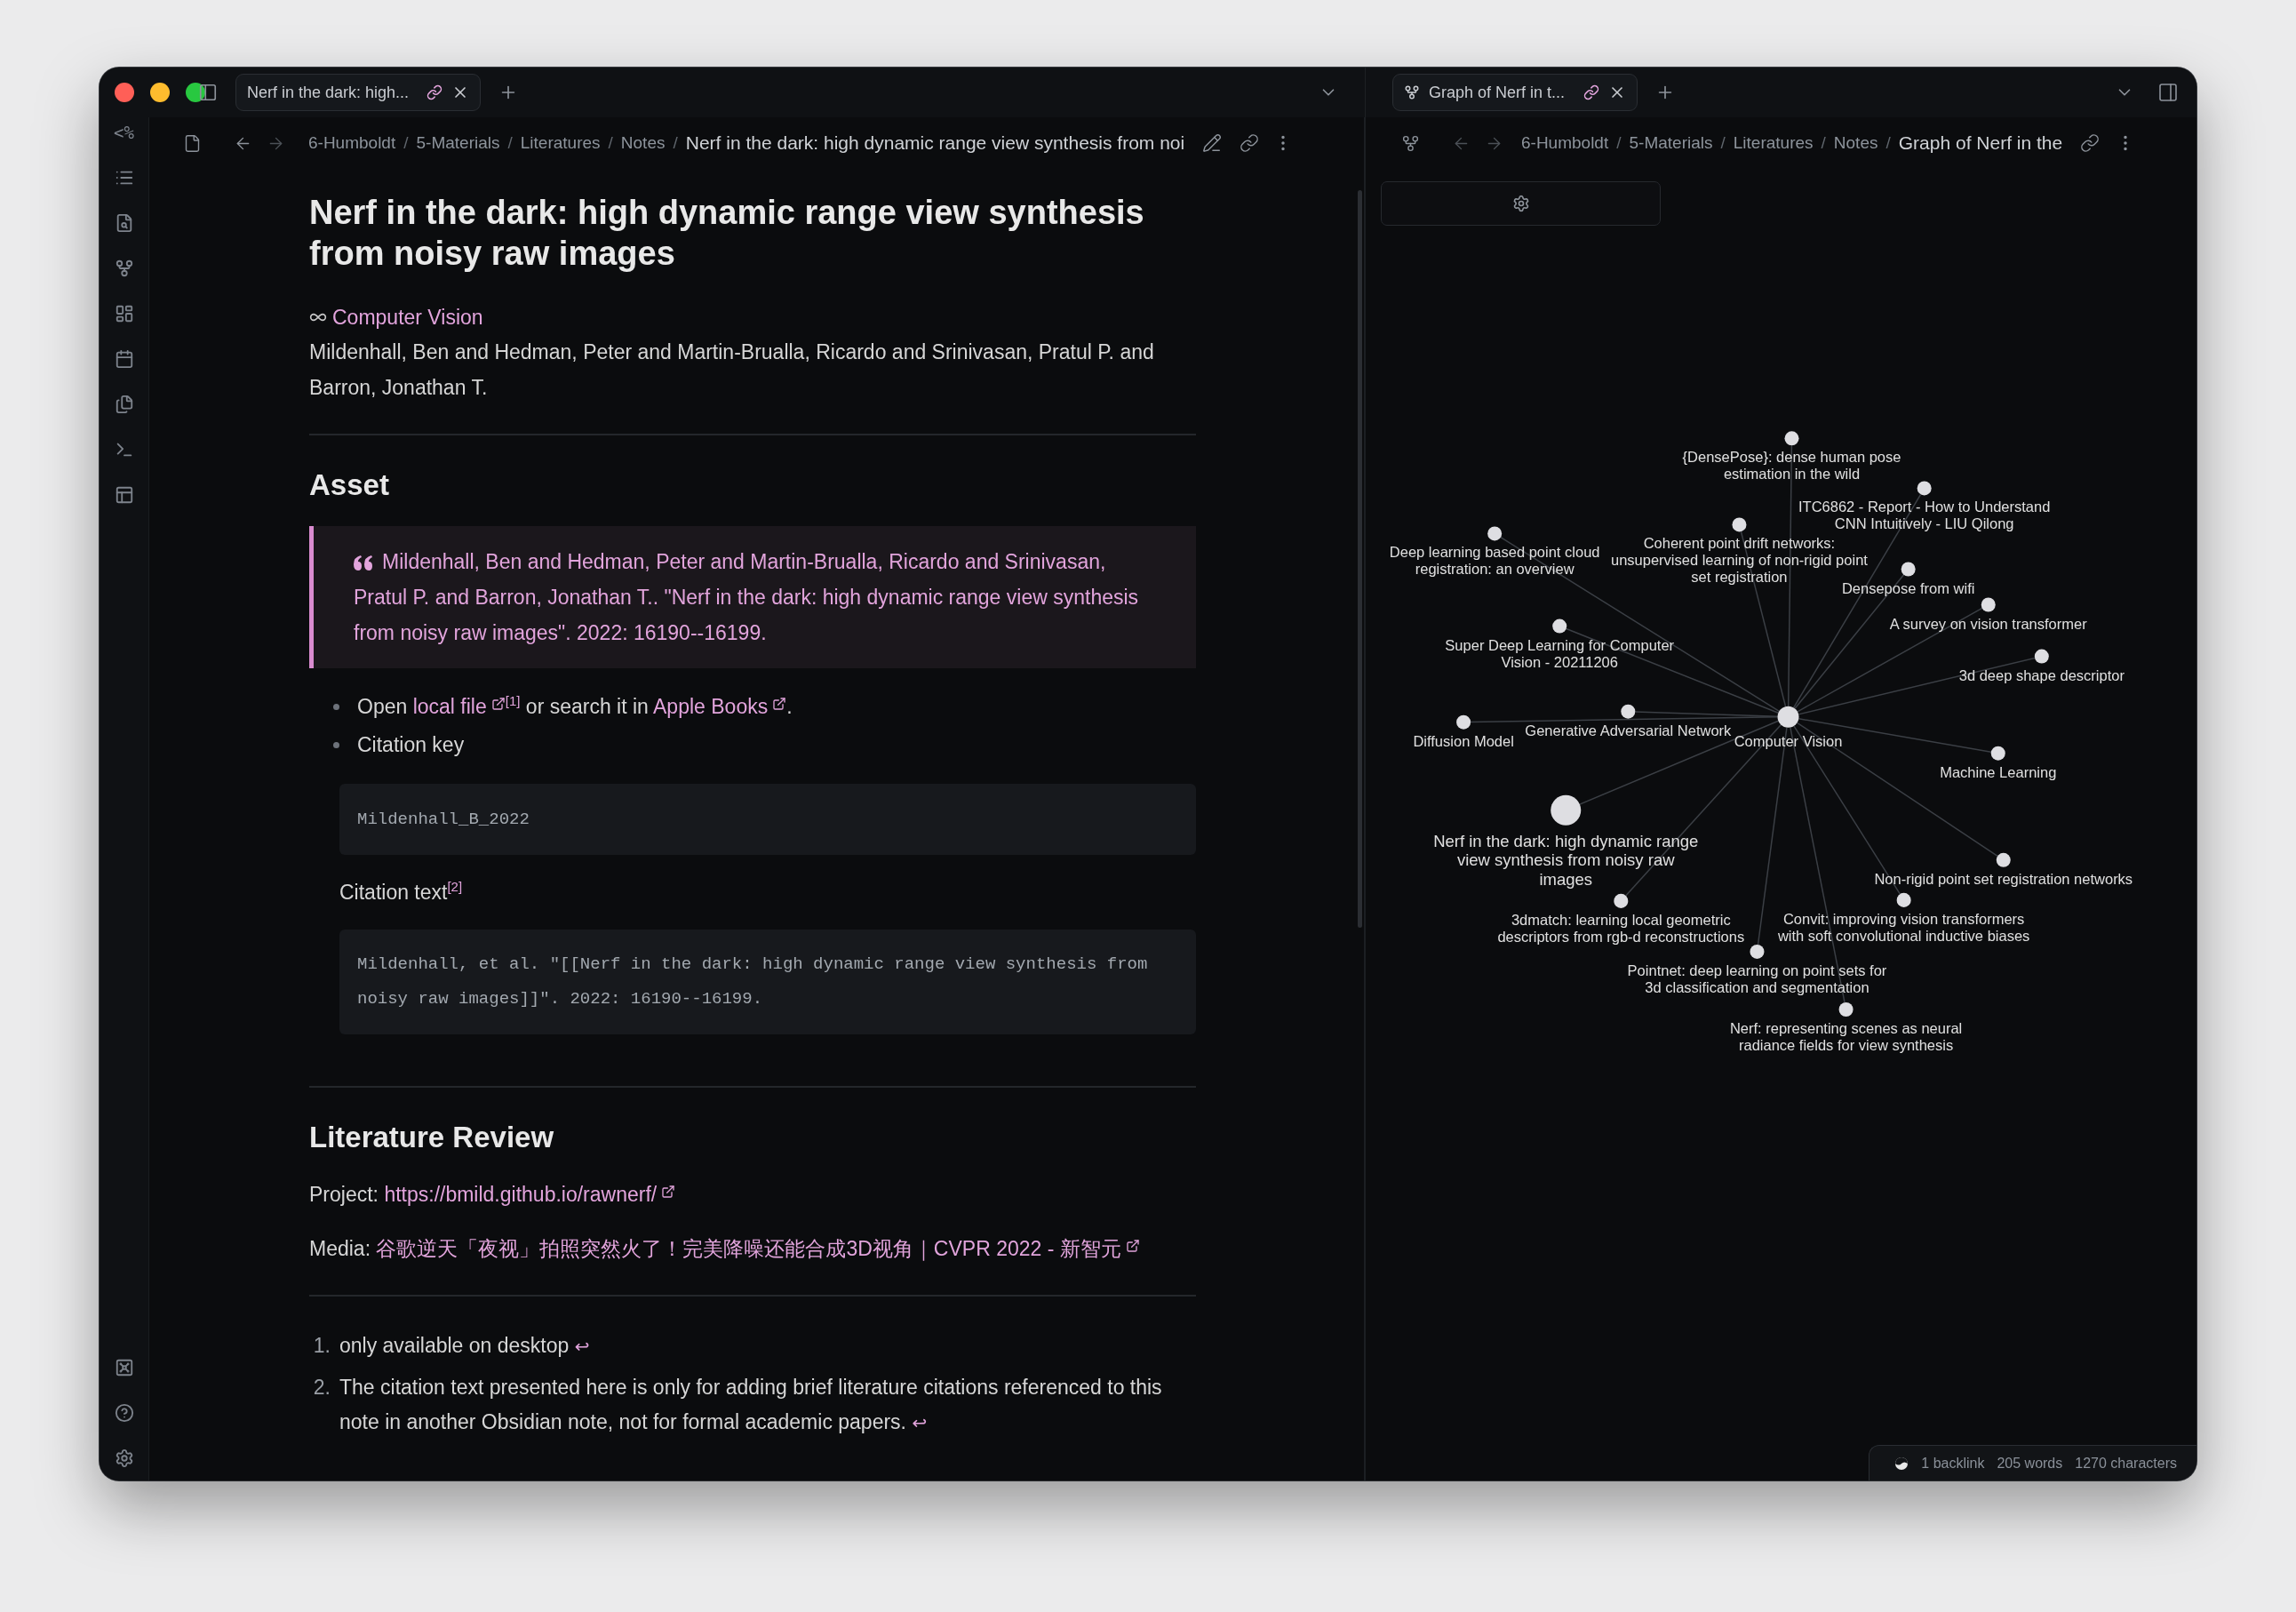 The width and height of the screenshot is (2296, 1612). Describe the element at coordinates (124, 1367) in the screenshot. I see `vault-icon` at that location.